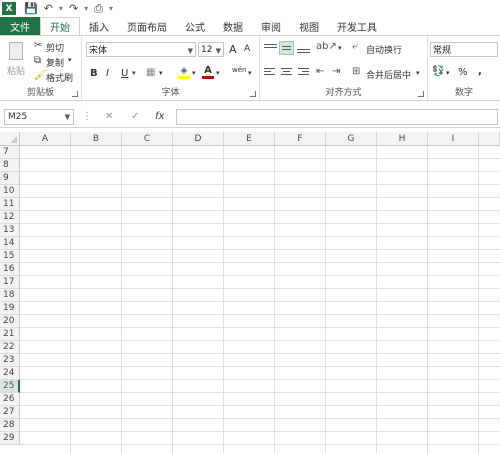  Describe the element at coordinates (351, 139) in the screenshot. I see `column-header: G` at that location.